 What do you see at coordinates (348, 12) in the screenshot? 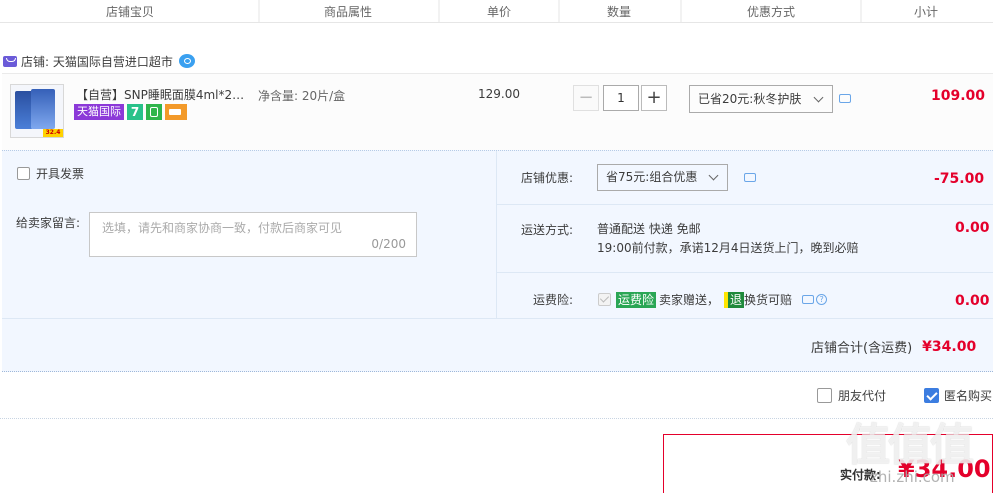
I see `header-attributes: 商品属性` at bounding box center [348, 12].